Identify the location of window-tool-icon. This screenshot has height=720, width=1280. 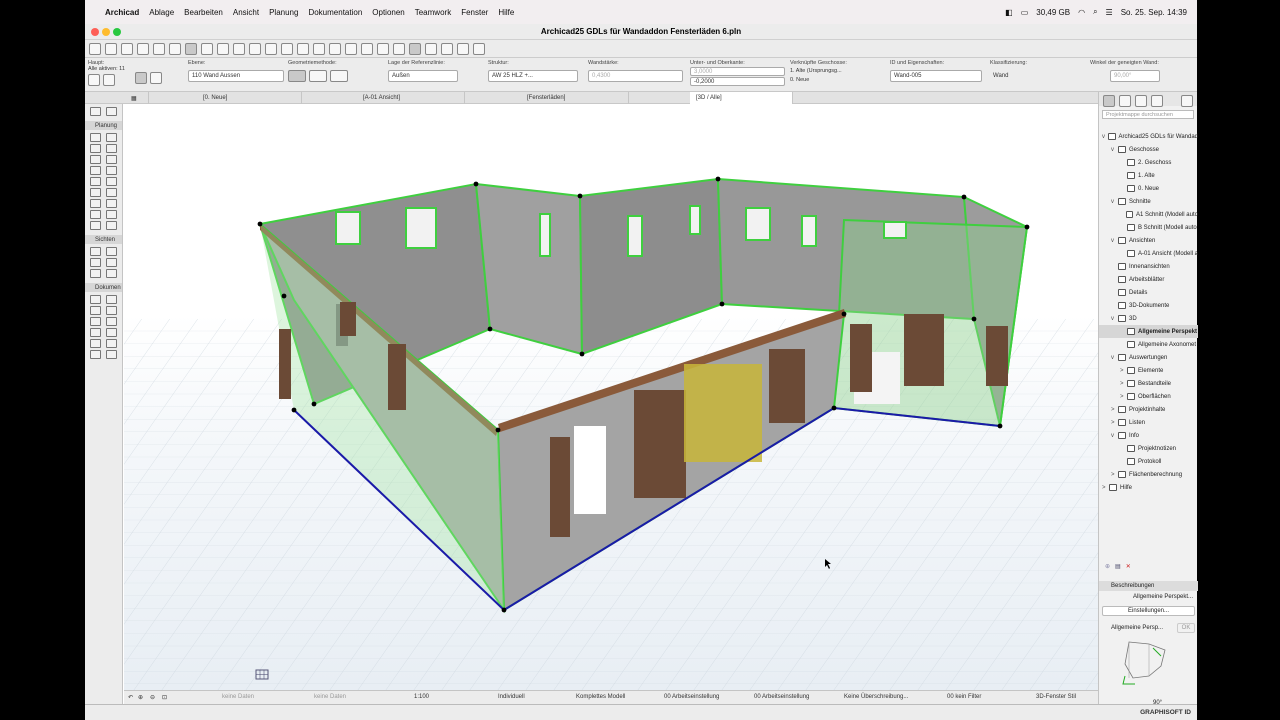
(111, 181).